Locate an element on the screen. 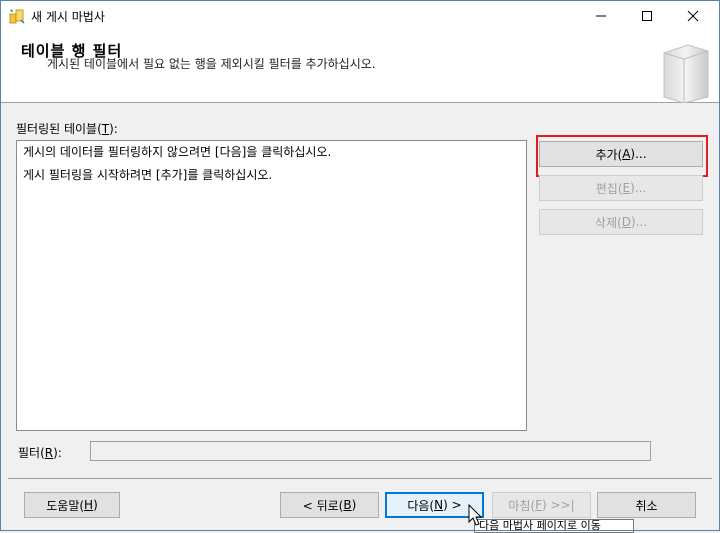 This screenshot has height=533, width=720. close-icon is located at coordinates (693, 15).